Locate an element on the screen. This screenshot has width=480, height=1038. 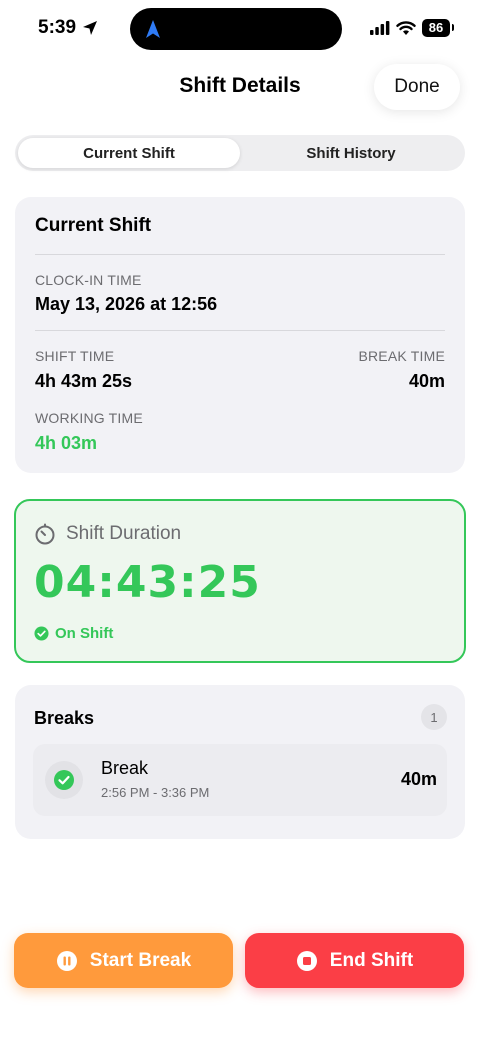
start-break-label: Start Break is located at coordinates (140, 960).